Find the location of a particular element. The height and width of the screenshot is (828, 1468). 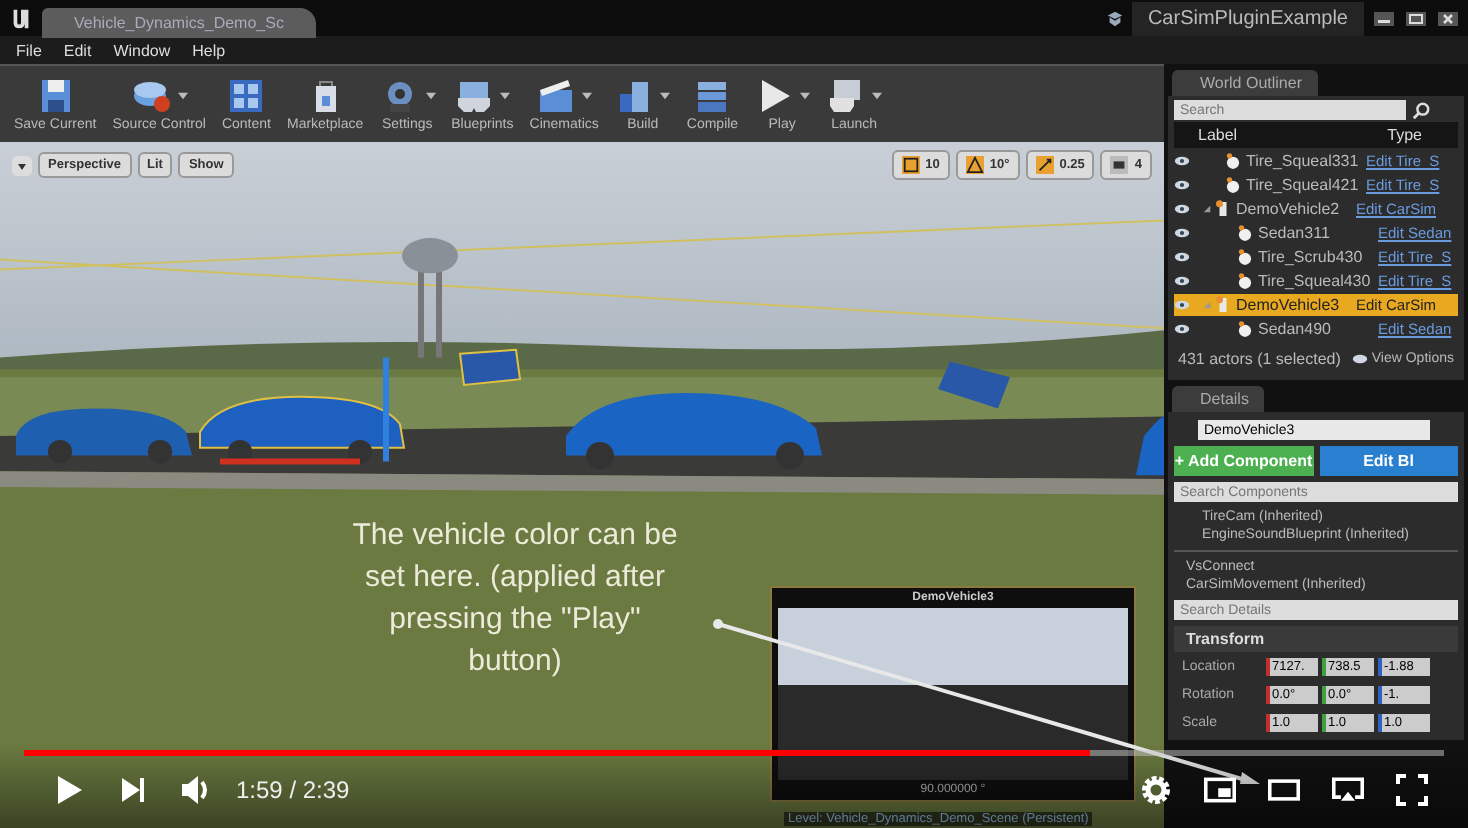

menu-item: Window is located at coordinates (142, 50).